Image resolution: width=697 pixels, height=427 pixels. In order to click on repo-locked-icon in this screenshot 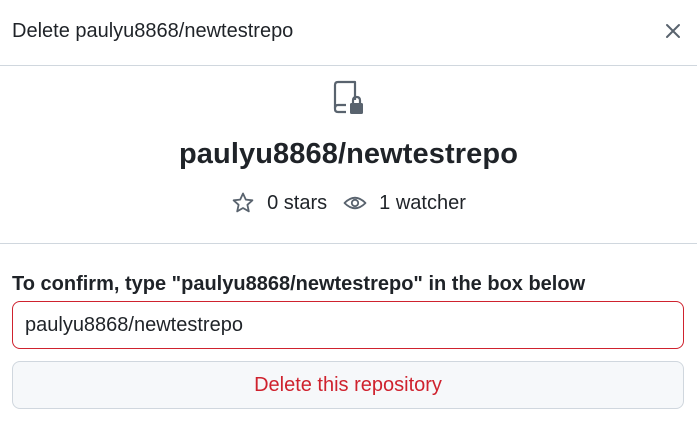, I will do `click(349, 98)`.